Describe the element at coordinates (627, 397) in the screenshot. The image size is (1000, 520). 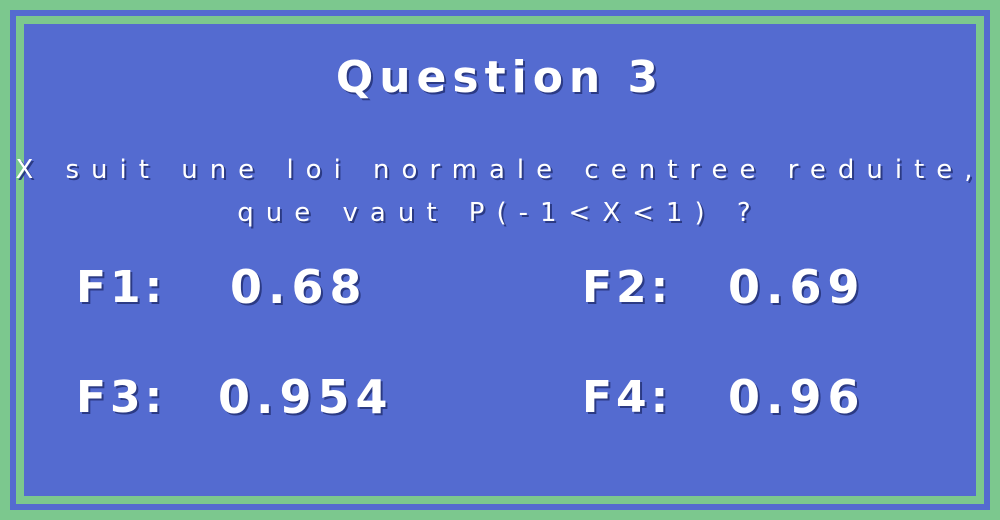
I see `answer-label-f4: F4:` at that location.